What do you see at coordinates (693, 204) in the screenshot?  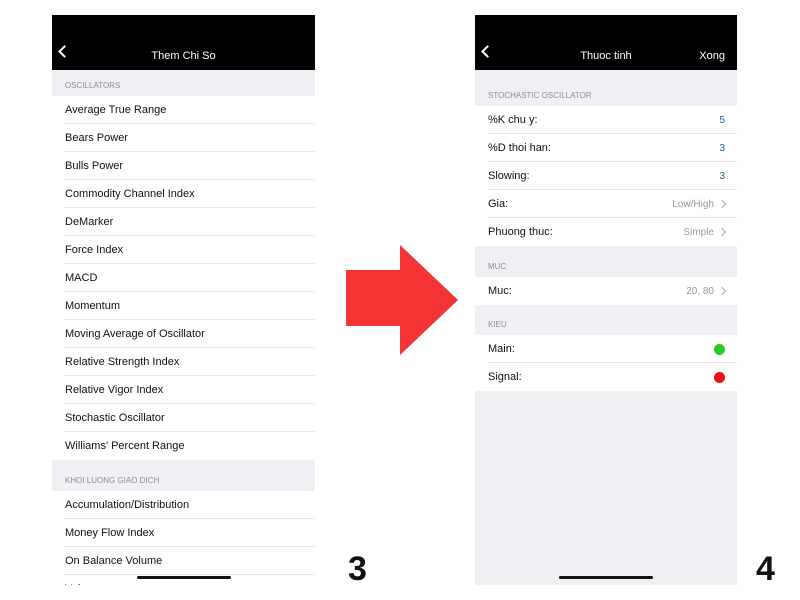 I see `row-value: Low/High` at bounding box center [693, 204].